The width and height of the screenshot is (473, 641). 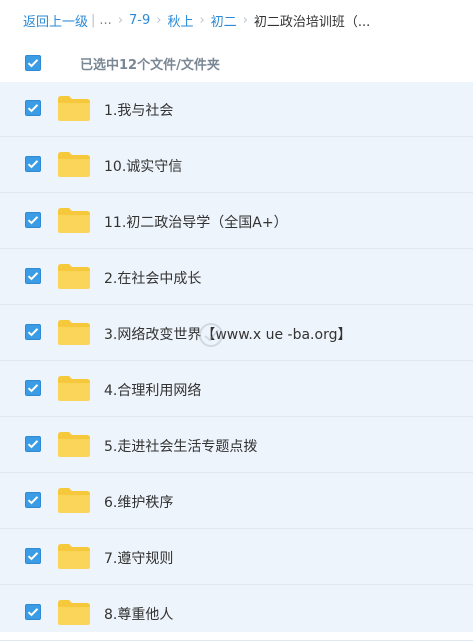 I want to click on select-all-checkbox, so click(x=33, y=63).